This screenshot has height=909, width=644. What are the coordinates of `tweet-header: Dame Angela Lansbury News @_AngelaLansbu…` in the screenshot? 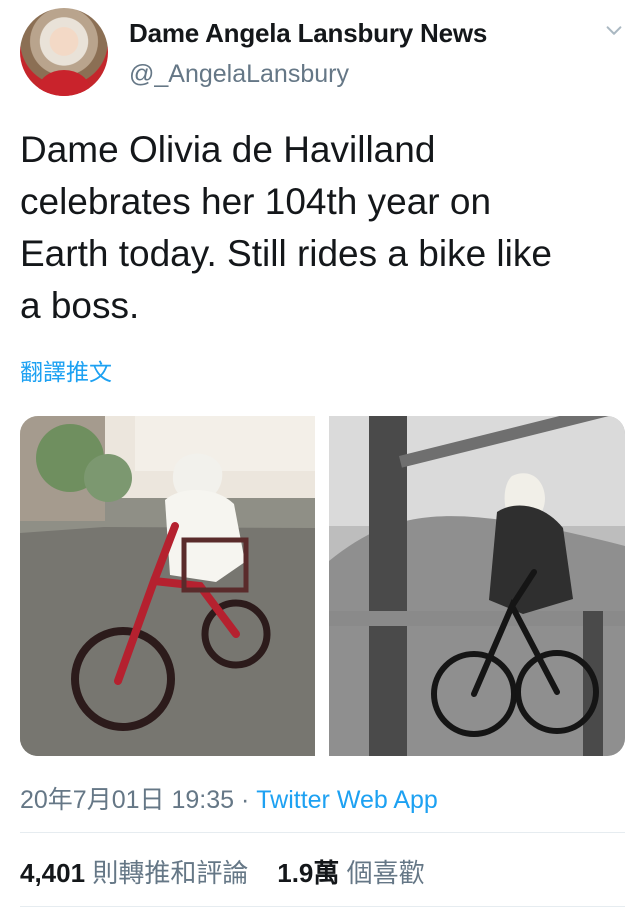 It's located at (322, 55).